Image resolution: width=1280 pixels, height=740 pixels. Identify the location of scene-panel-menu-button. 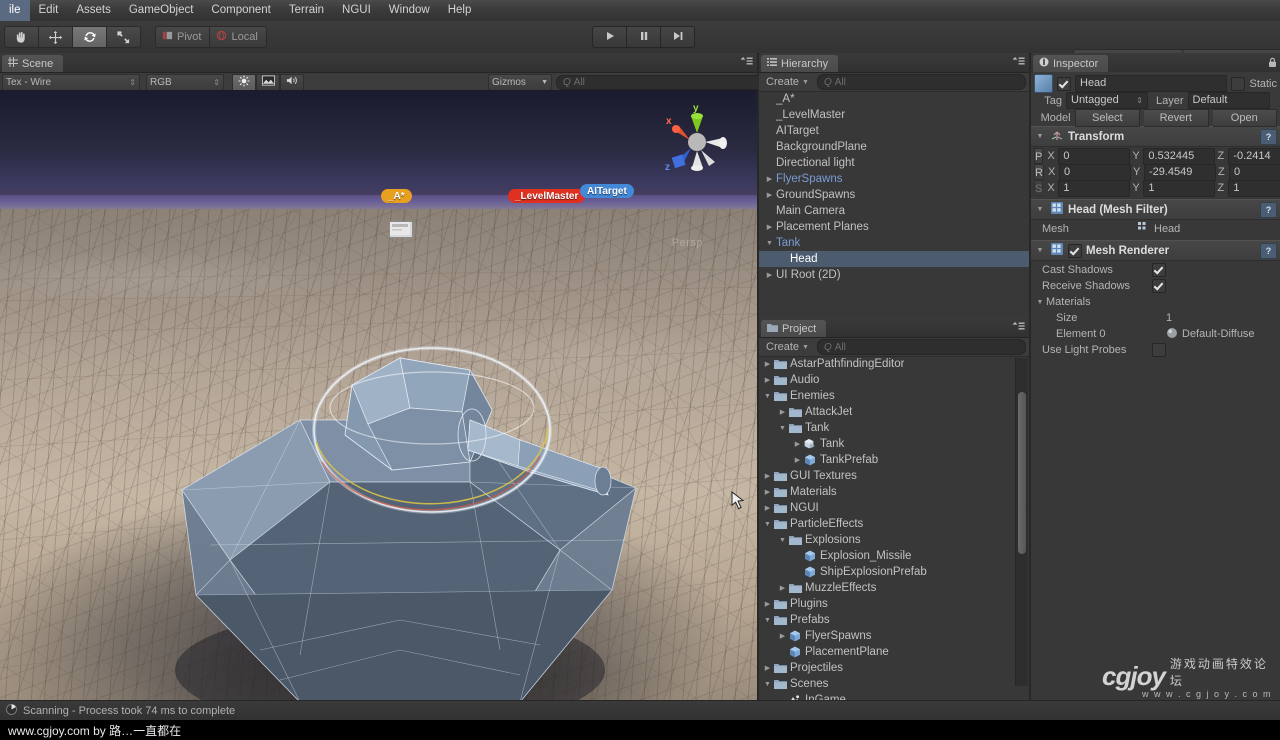
(746, 63).